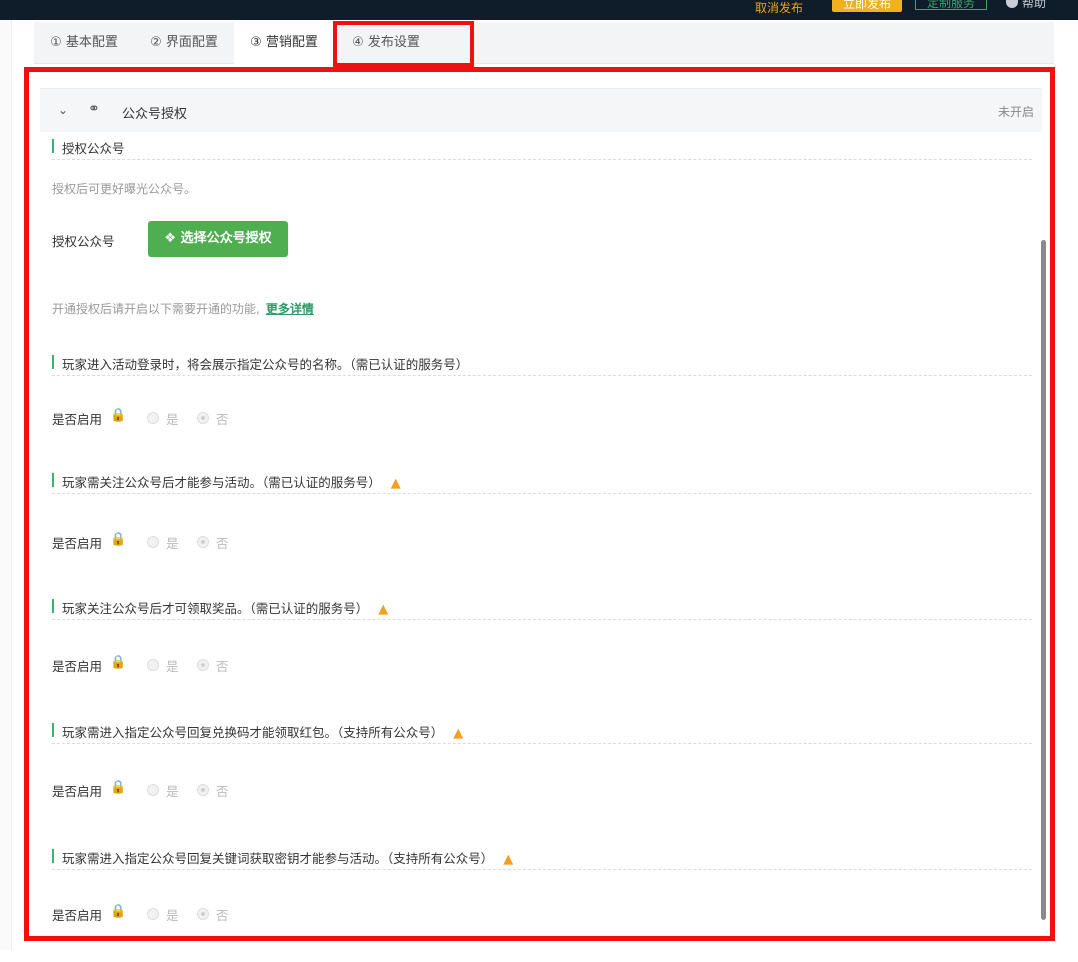 The image size is (1078, 962). What do you see at coordinates (1034, 4) in the screenshot?
I see `help-link: 帮助` at bounding box center [1034, 4].